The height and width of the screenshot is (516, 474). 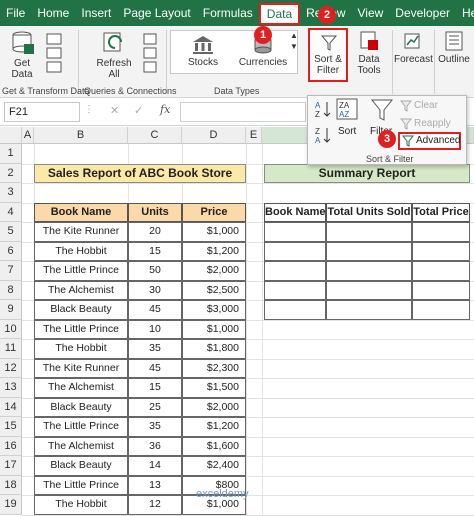 What do you see at coordinates (11, 329) in the screenshot?
I see `row-header-10: 10` at bounding box center [11, 329].